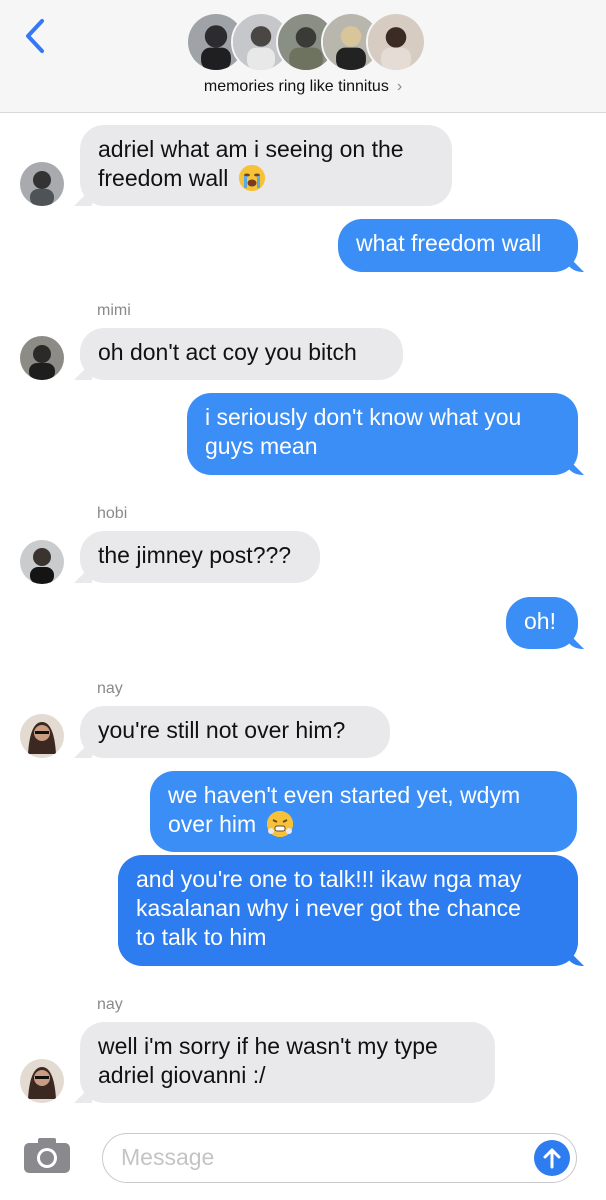 The image size is (606, 1200). What do you see at coordinates (212, 824) in the screenshot?
I see `message-text: over him` at bounding box center [212, 824].